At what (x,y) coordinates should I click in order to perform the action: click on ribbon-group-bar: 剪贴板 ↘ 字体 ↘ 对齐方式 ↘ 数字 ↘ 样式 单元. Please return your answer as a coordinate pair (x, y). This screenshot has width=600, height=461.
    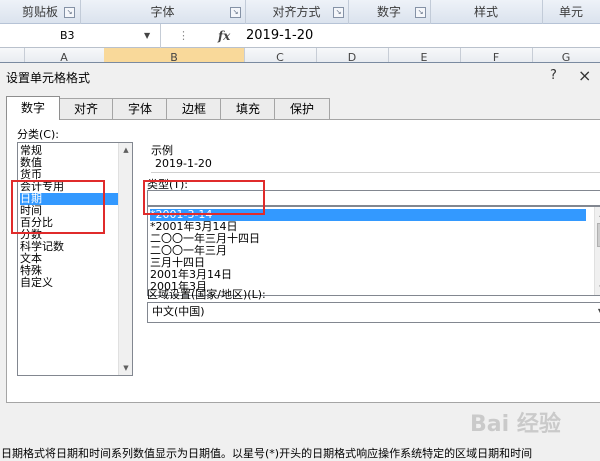
    Looking at the image, I should click on (300, 12).